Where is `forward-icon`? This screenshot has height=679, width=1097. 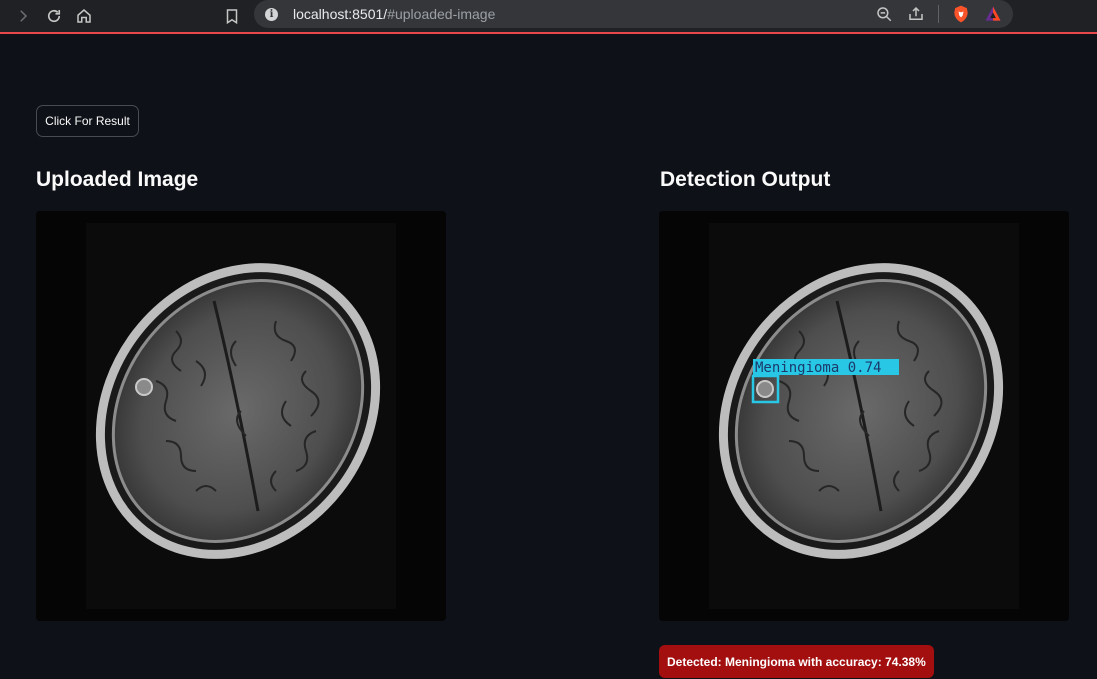
forward-icon is located at coordinates (23, 16).